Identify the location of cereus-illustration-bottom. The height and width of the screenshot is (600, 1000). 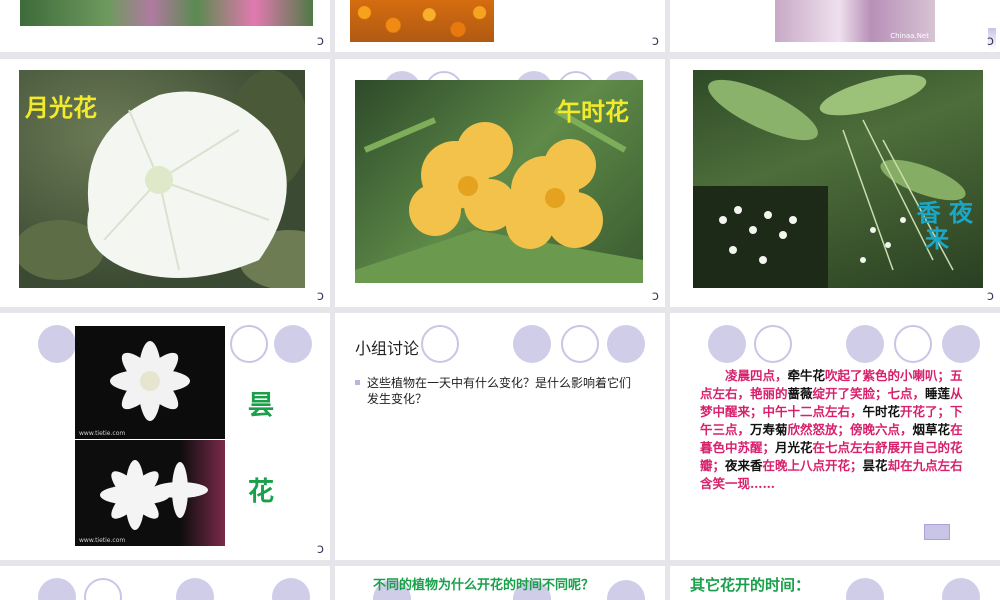
(154, 495).